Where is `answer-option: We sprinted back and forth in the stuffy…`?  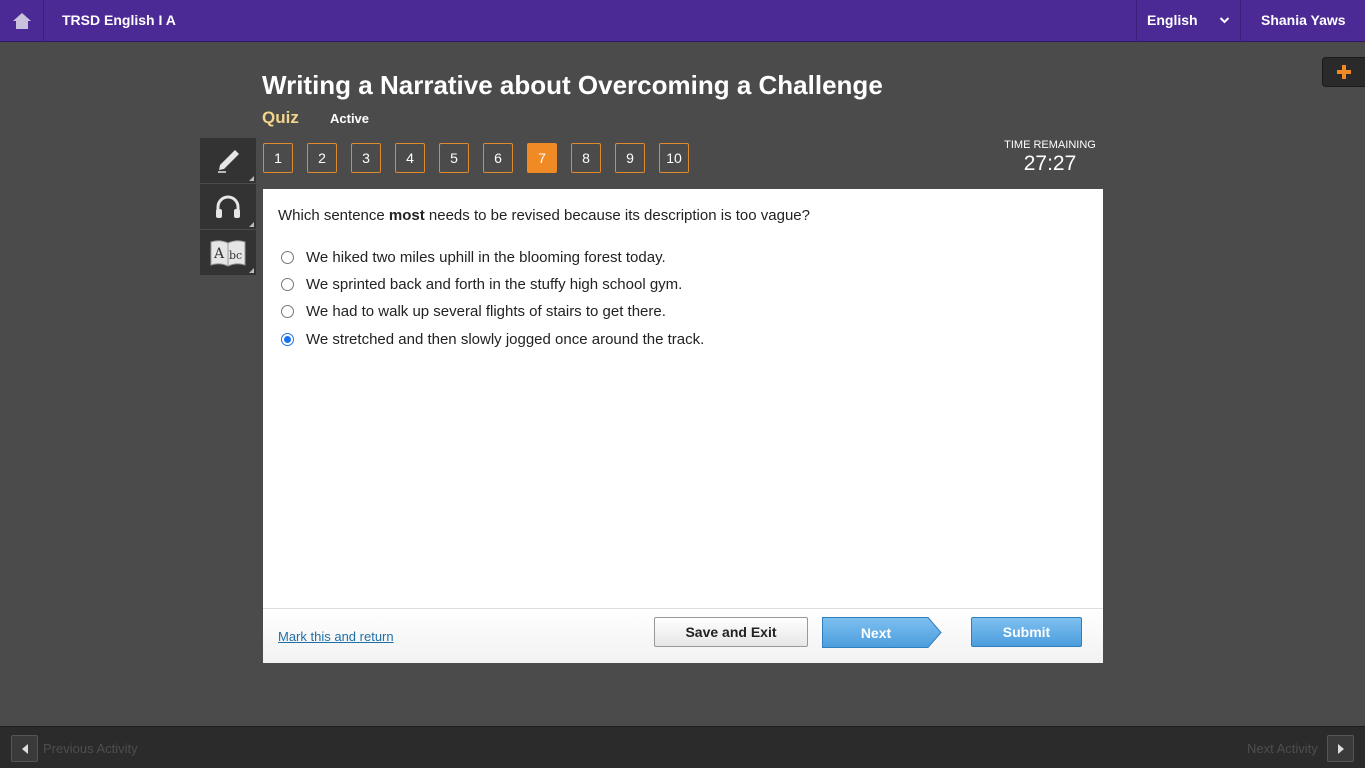 answer-option: We sprinted back and forth in the stuffy… is located at coordinates (492, 284).